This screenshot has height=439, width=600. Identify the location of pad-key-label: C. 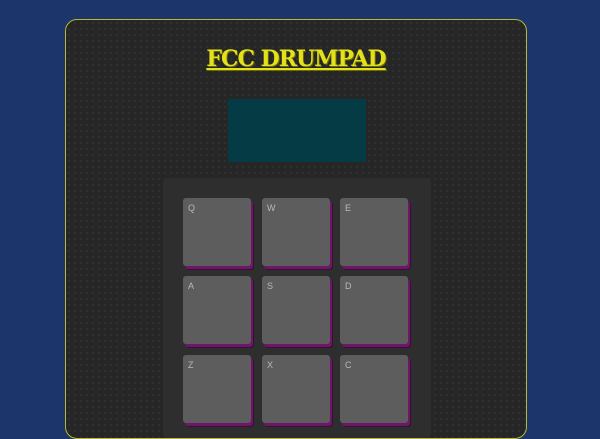
(348, 365).